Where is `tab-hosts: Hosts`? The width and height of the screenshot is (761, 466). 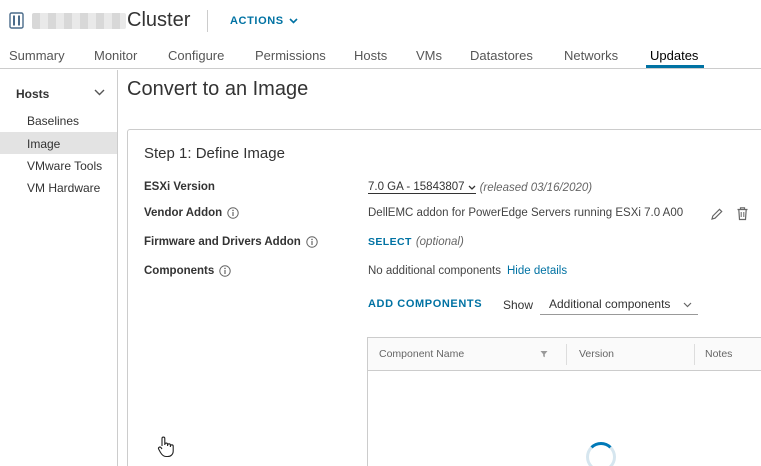
tab-hosts: Hosts is located at coordinates (370, 55).